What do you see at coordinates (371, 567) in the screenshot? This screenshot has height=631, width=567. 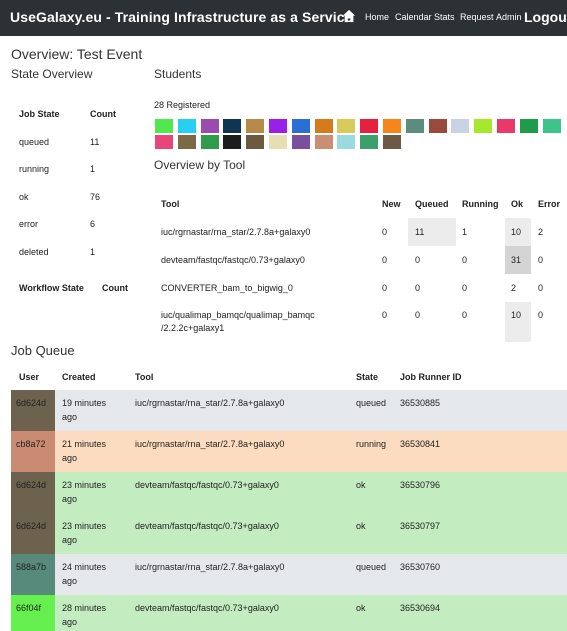 I see `job-state: queued` at bounding box center [371, 567].